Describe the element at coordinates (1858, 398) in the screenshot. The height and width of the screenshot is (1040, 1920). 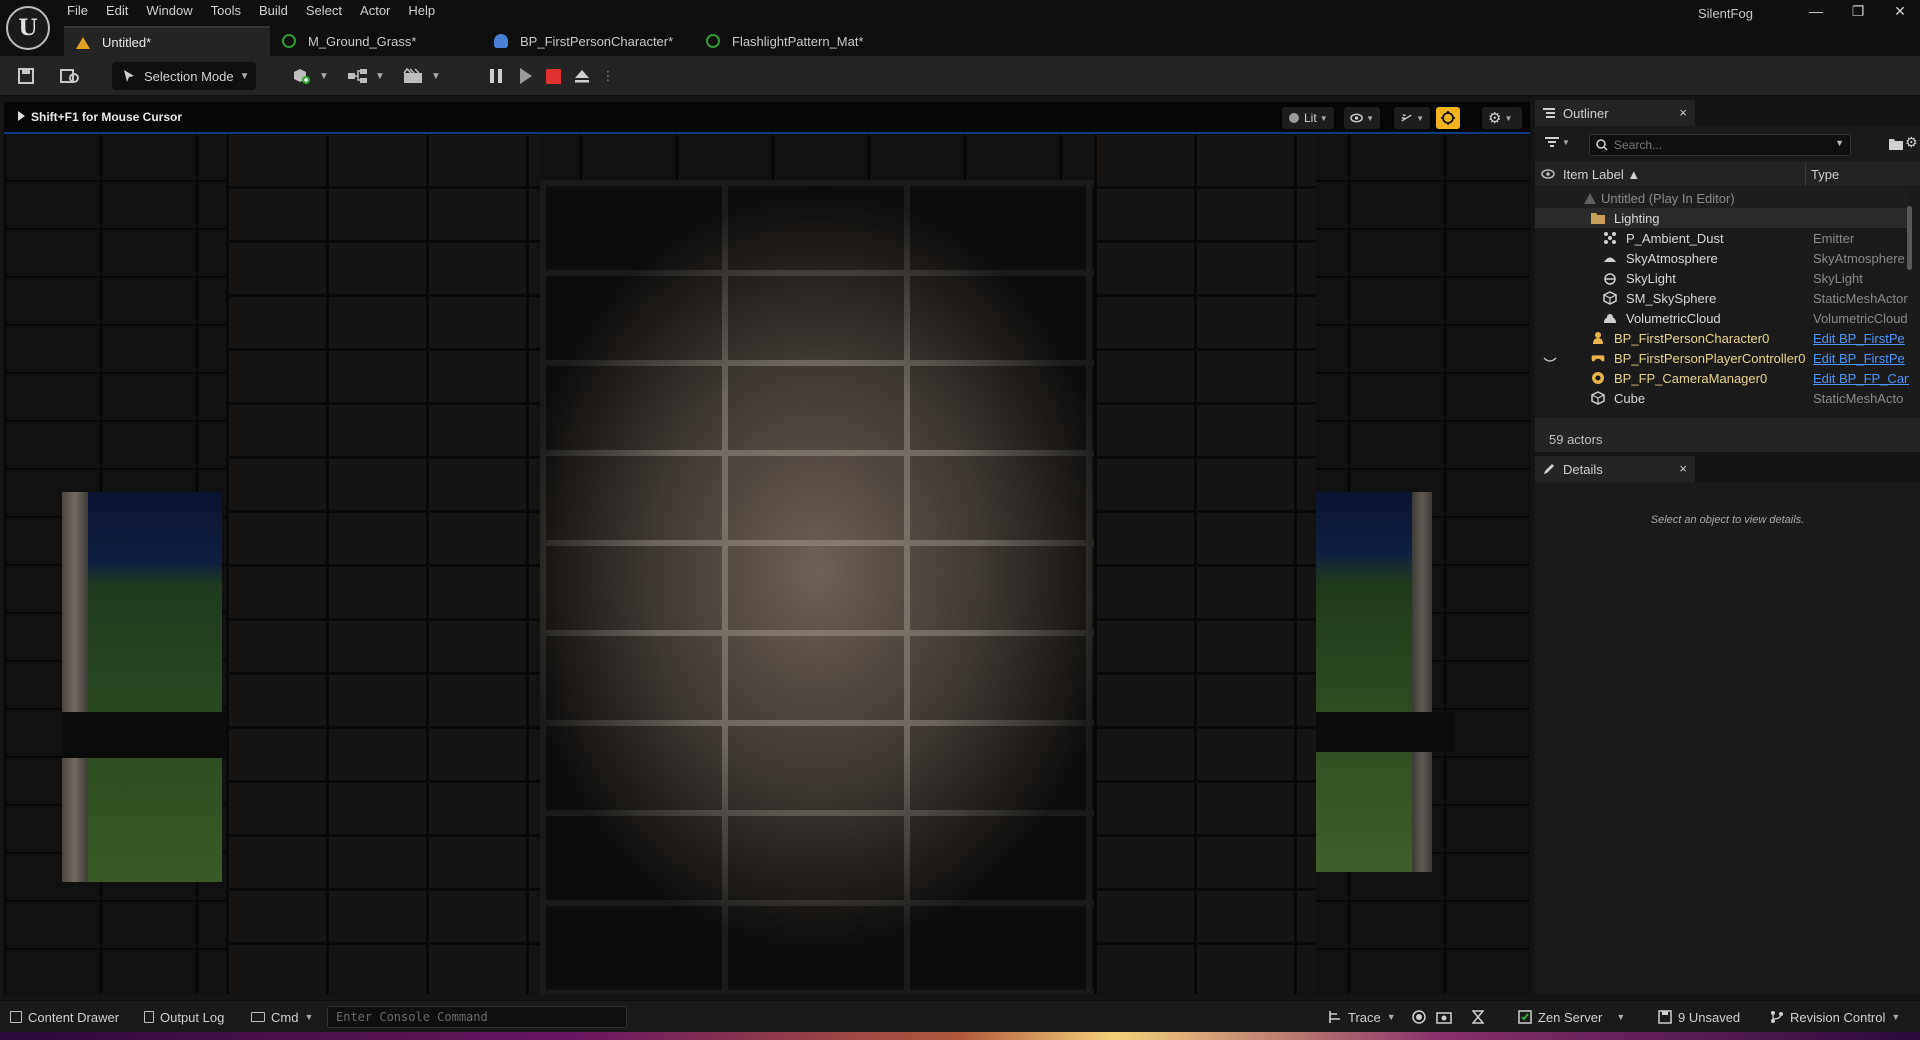
I see `tree-row-type: StaticMeshActo` at that location.